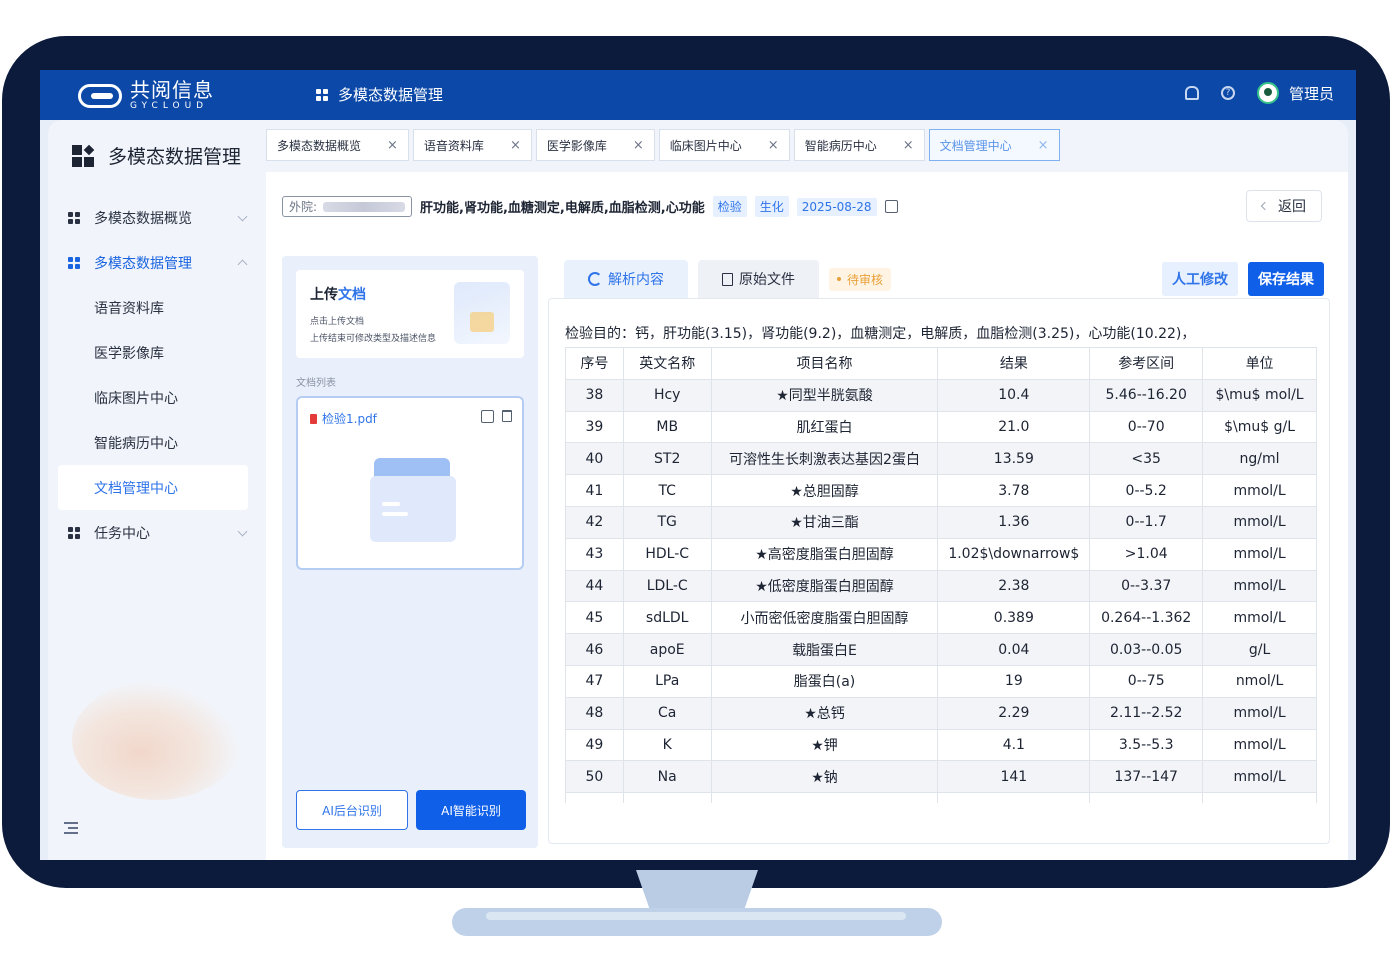 The width and height of the screenshot is (1392, 973). Describe the element at coordinates (1259, 363) in the screenshot. I see `column-header: 单位` at that location.